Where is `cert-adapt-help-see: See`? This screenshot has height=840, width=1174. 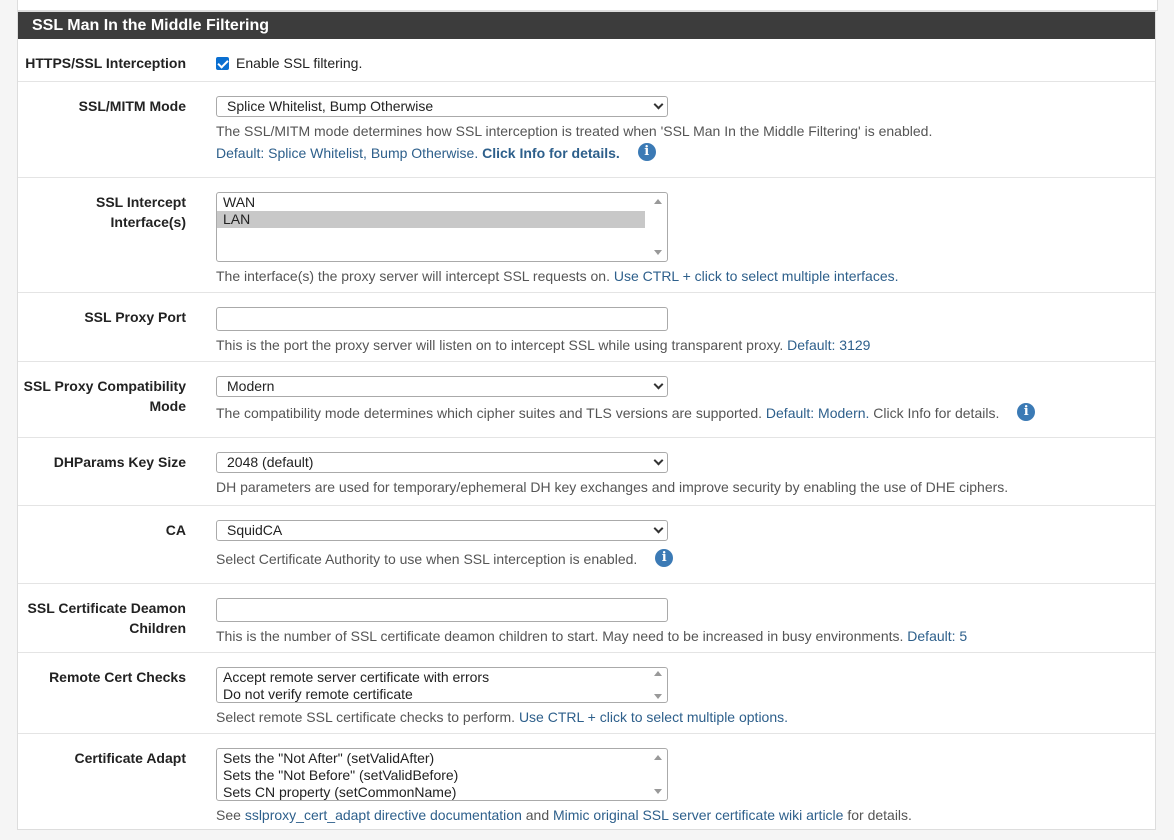 cert-adapt-help-see: See is located at coordinates (228, 815).